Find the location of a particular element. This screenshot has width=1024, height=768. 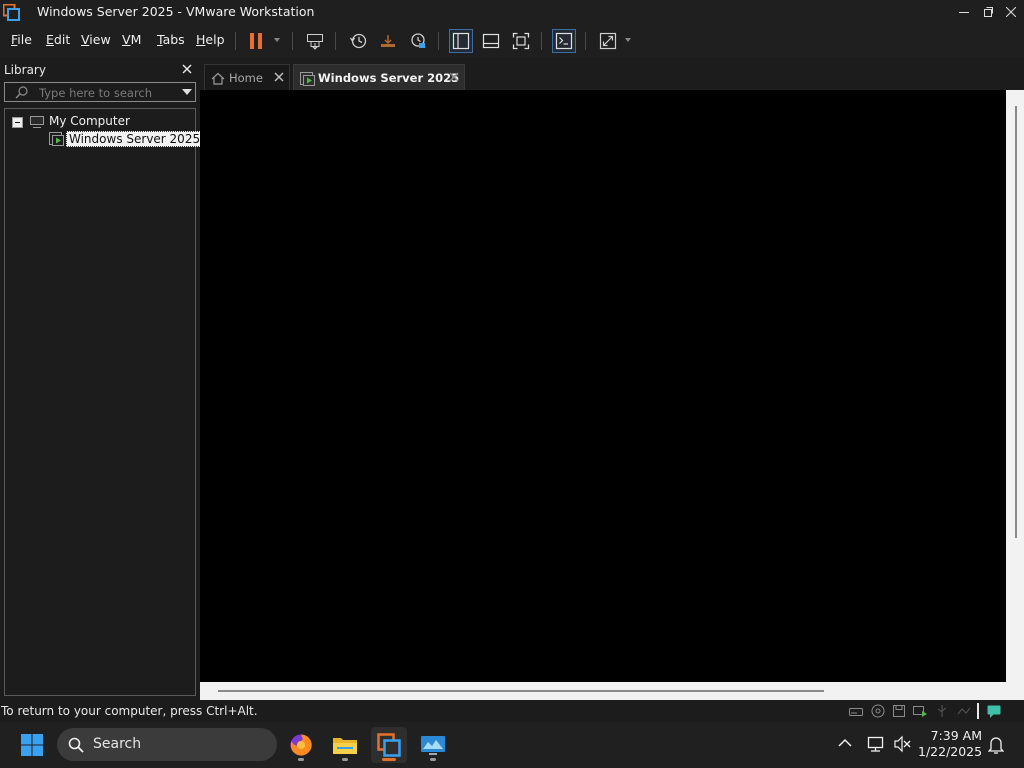

message-log-icon is located at coordinates (994, 711).